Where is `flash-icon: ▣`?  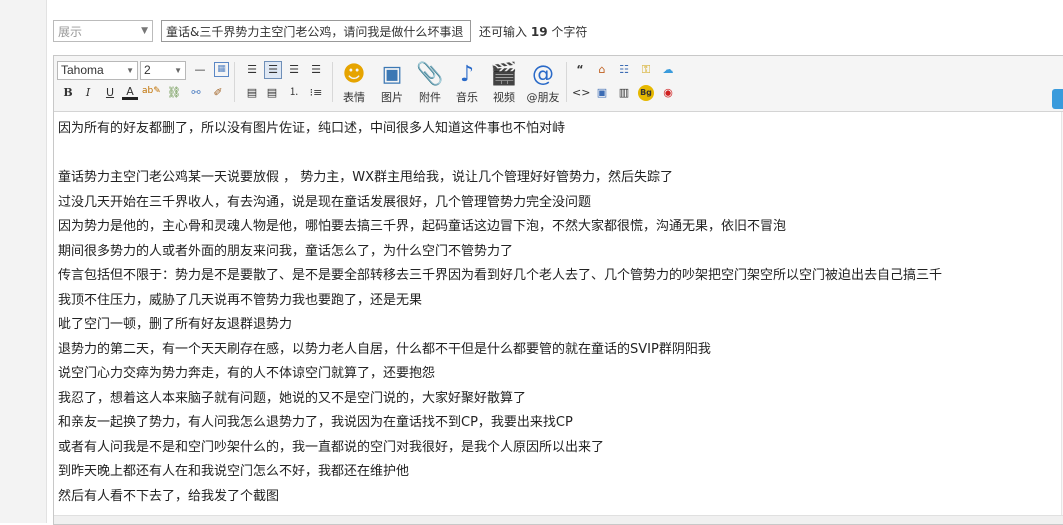
flash-icon: ▣ is located at coordinates (602, 93).